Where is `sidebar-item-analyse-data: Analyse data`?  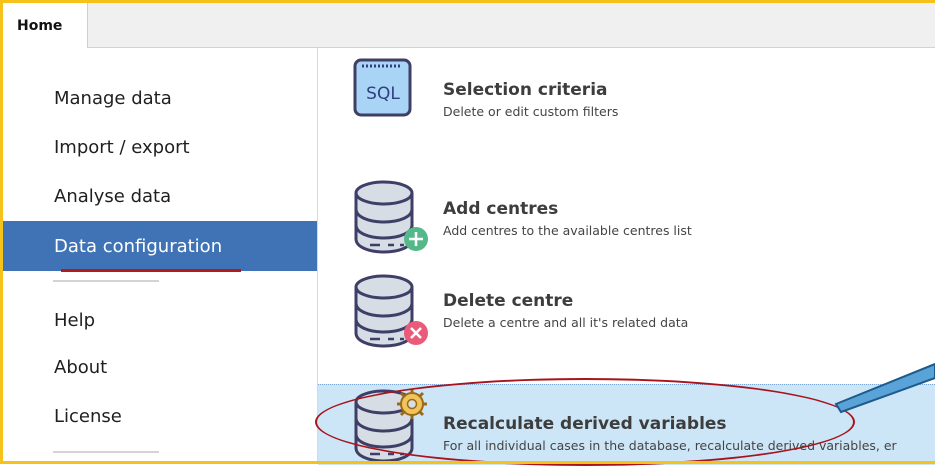 sidebar-item-analyse-data: Analyse data is located at coordinates (160, 196).